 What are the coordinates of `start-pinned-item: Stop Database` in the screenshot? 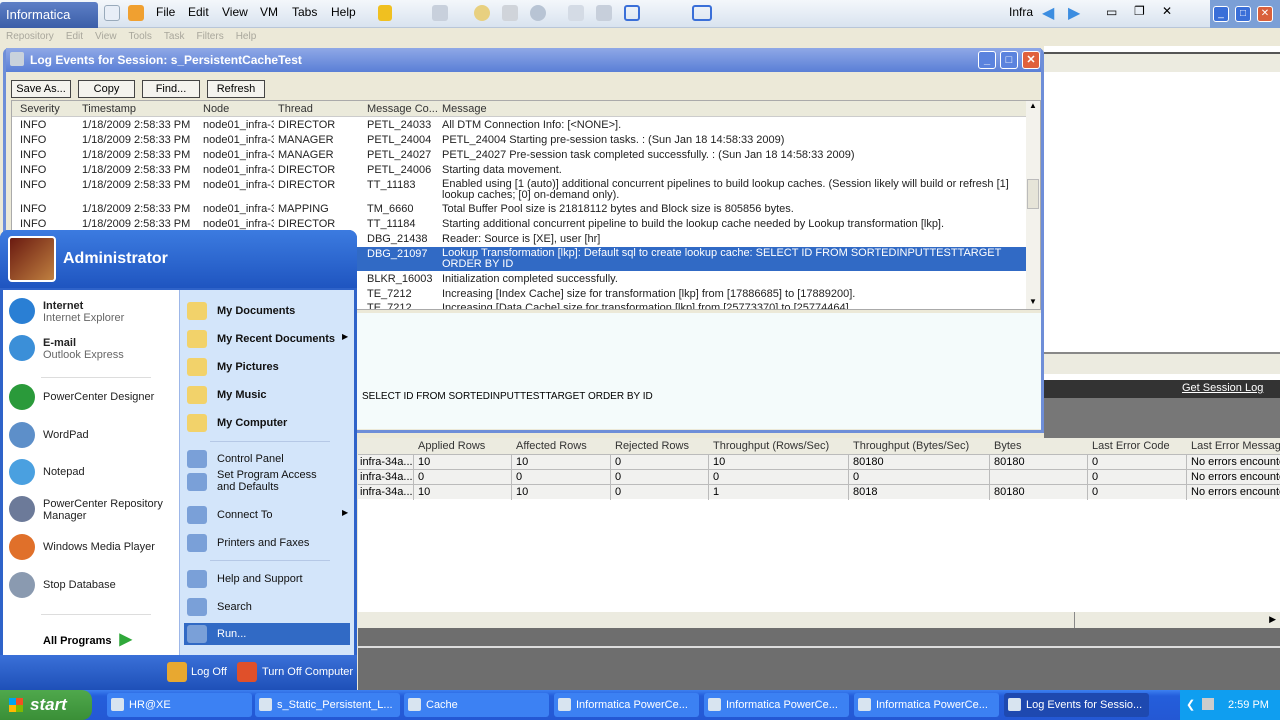 It's located at (91, 589).